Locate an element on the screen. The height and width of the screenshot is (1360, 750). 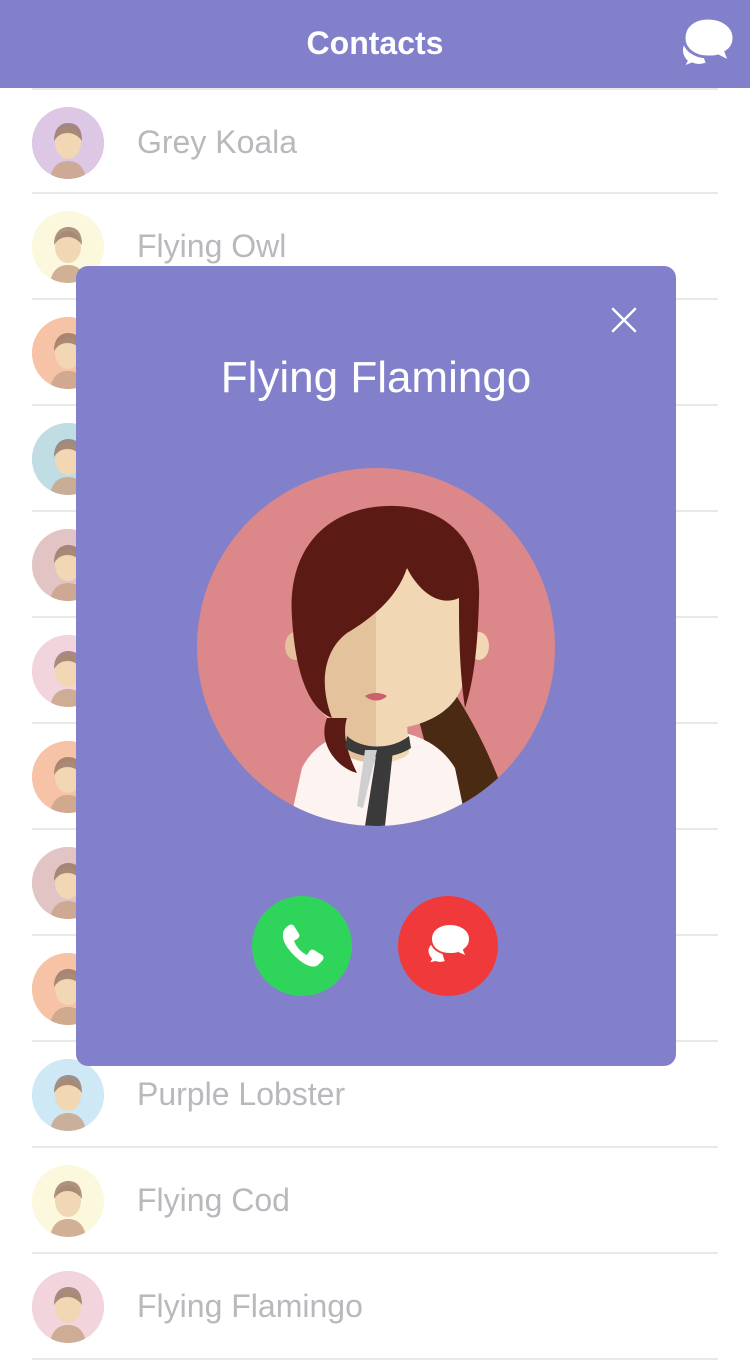
accept-call-button is located at coordinates (302, 946).